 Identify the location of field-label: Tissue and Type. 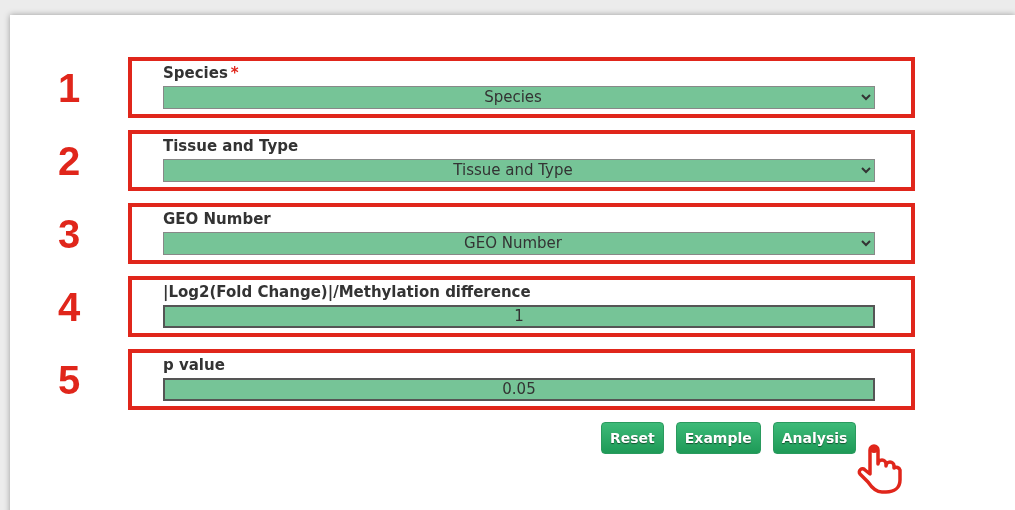
(231, 146).